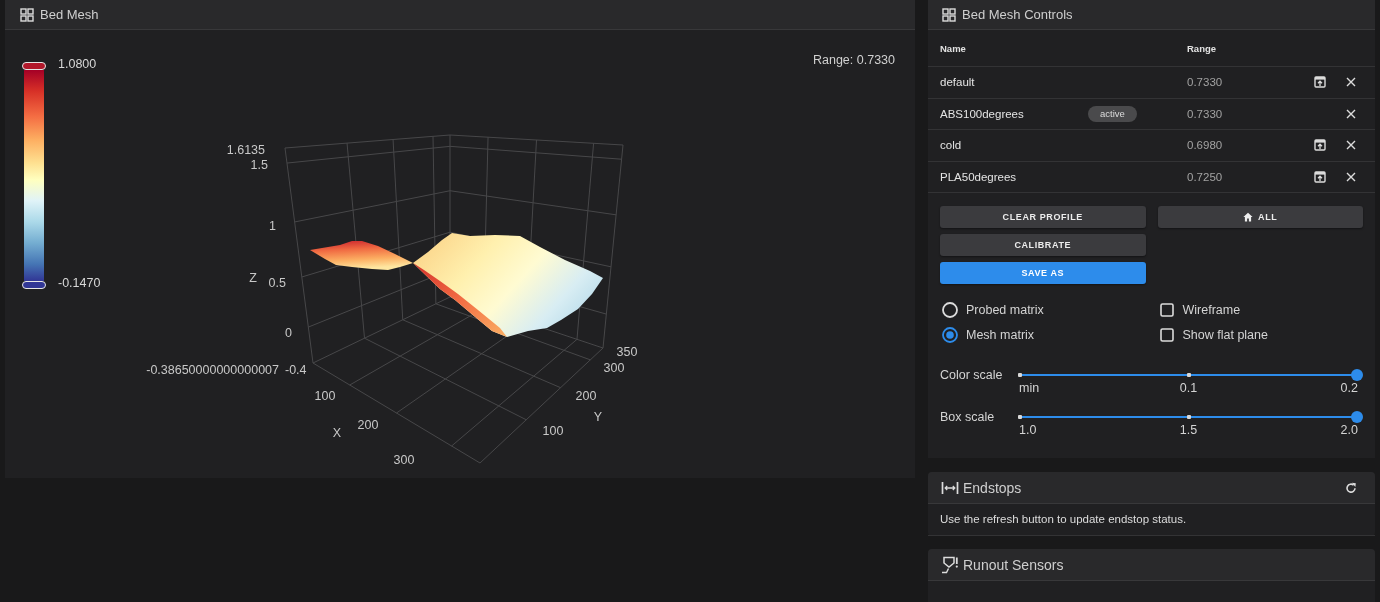 Image resolution: width=1380 pixels, height=602 pixels. Describe the element at coordinates (1028, 430) in the screenshot. I see `slider-tick-label: 1.0` at that location.